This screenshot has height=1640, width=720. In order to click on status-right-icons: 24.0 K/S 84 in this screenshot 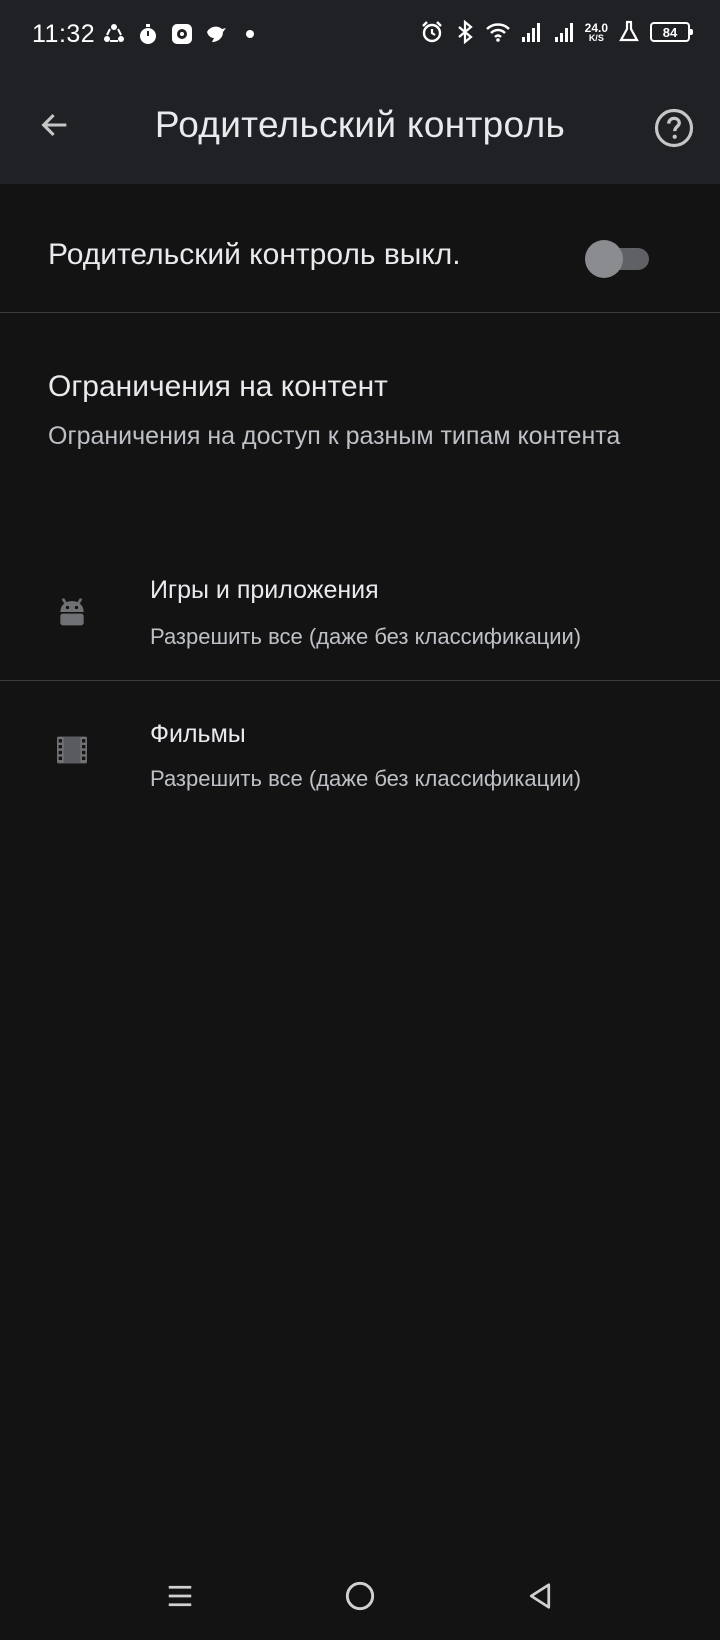, I will do `click(556, 32)`.